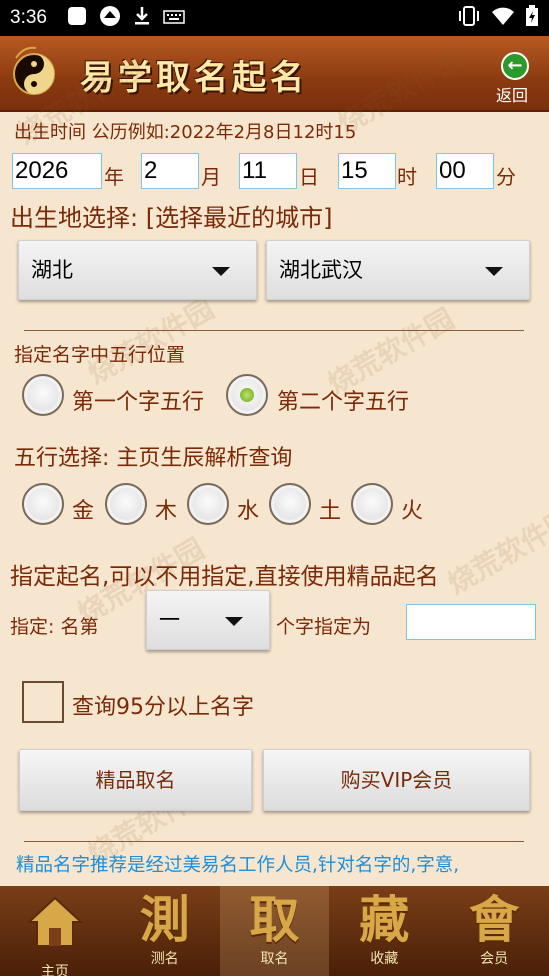 Image resolution: width=549 pixels, height=976 pixels. Describe the element at coordinates (532, 18) in the screenshot. I see `battery-icon` at that location.